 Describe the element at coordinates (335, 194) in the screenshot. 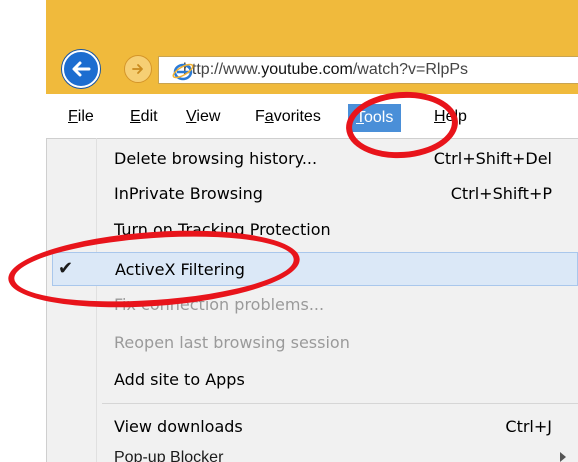

I see `menu-item-inprivate: InPrivate Browsing Ctrl+Shift+P` at that location.